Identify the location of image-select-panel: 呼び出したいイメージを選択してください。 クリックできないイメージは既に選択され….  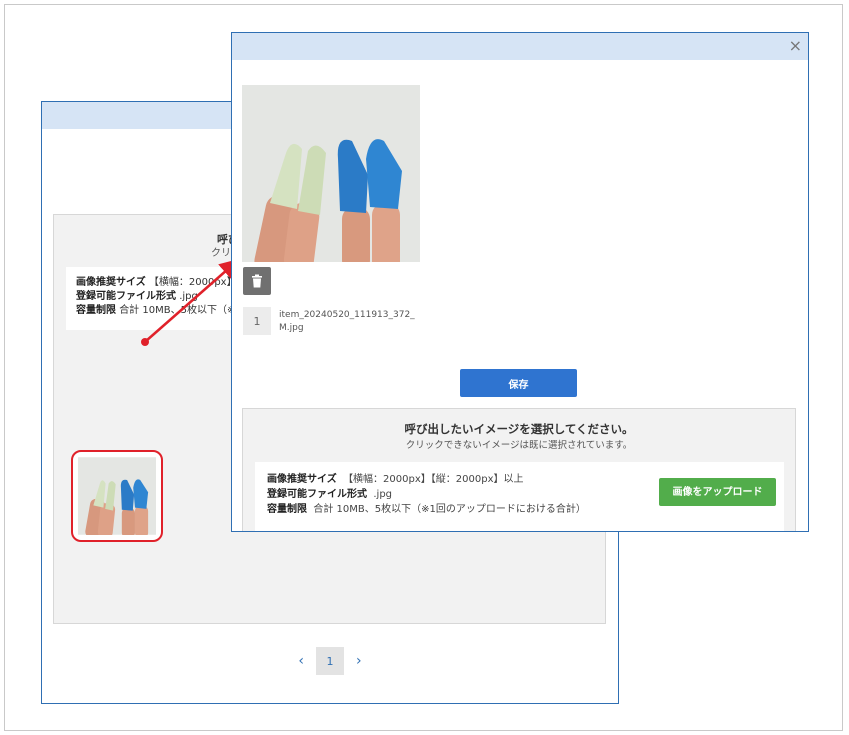
(519, 469).